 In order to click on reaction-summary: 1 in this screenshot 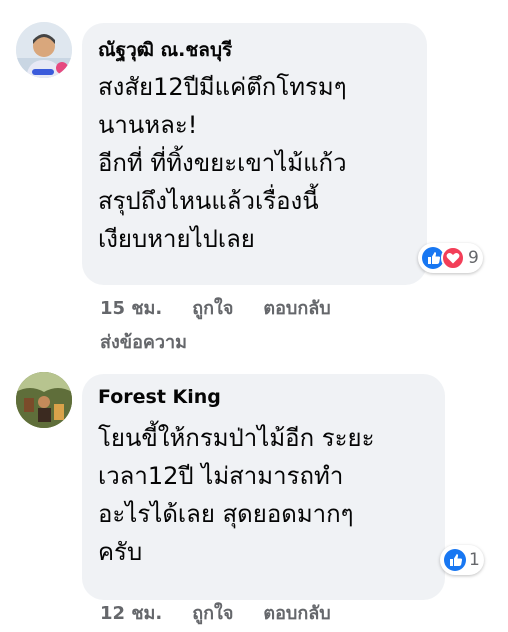, I will do `click(462, 560)`.